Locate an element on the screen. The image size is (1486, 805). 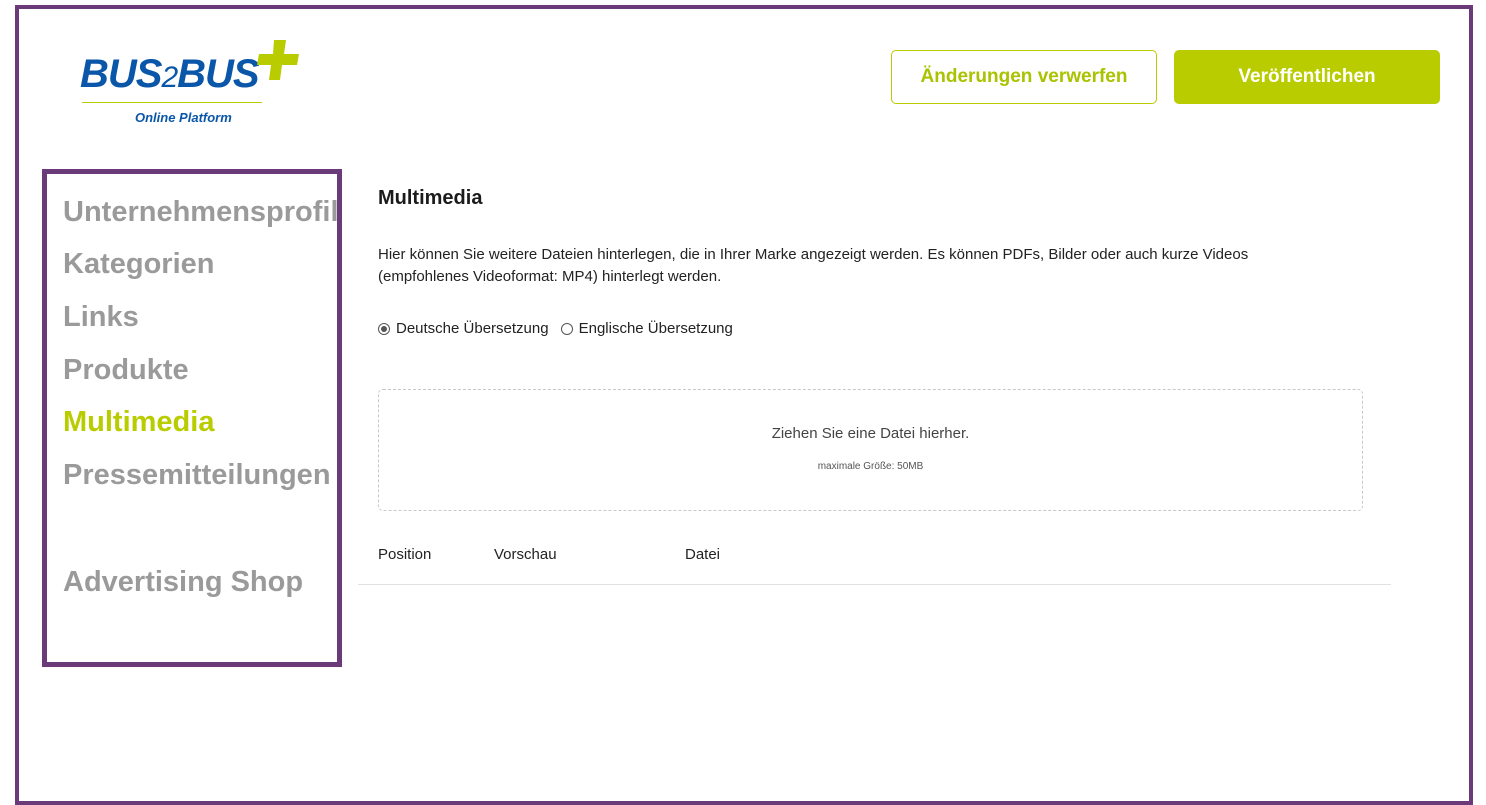
sidebar-item-kategorien: Kategorien is located at coordinates (138, 264).